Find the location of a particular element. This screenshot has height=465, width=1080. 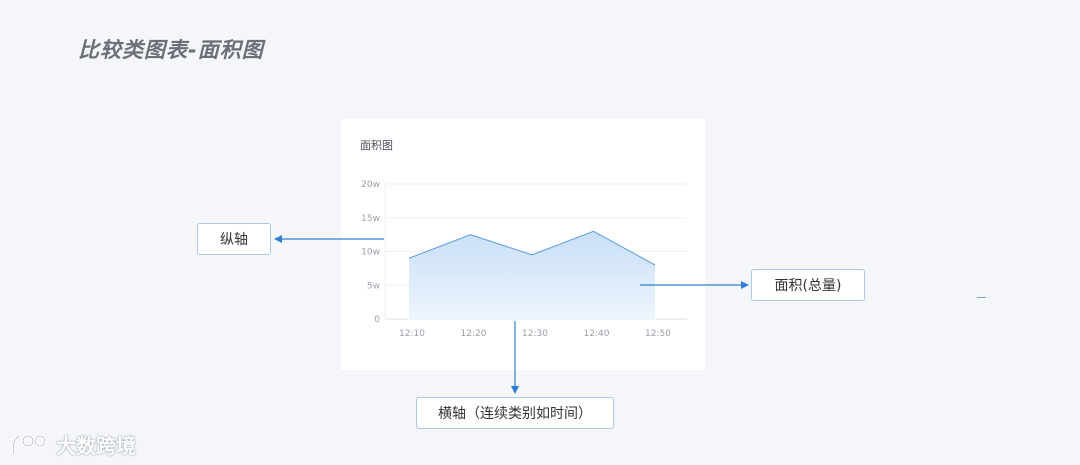

x-tick-label: 12:10 is located at coordinates (412, 334).